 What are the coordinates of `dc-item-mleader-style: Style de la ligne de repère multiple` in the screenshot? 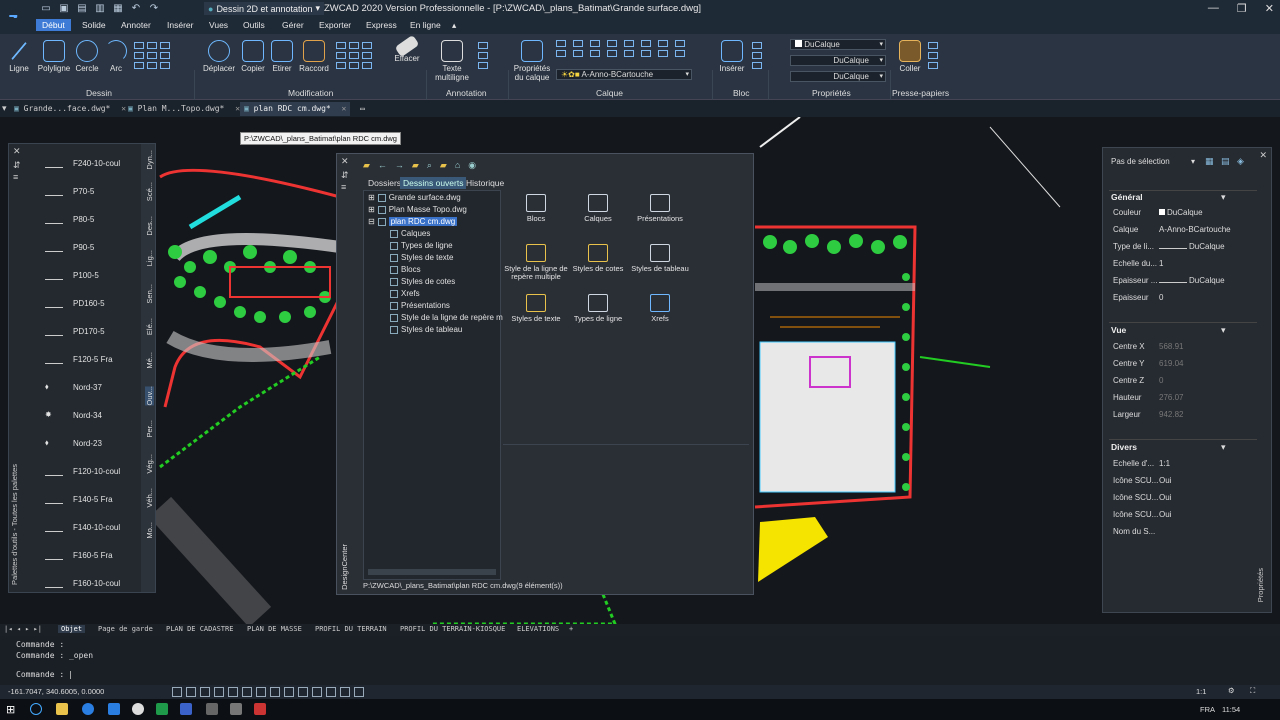 It's located at (536, 262).